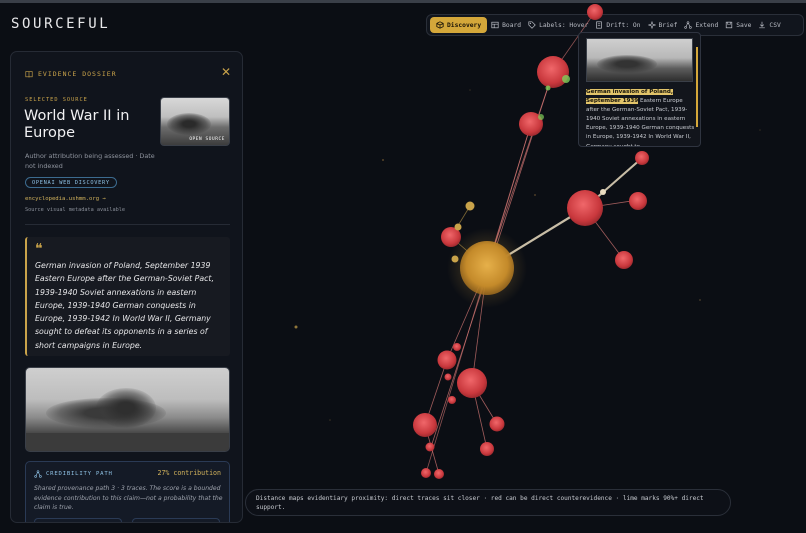 The image size is (806, 533). What do you see at coordinates (627, 64) in the screenshot?
I see `hover-image-smoke` at bounding box center [627, 64].